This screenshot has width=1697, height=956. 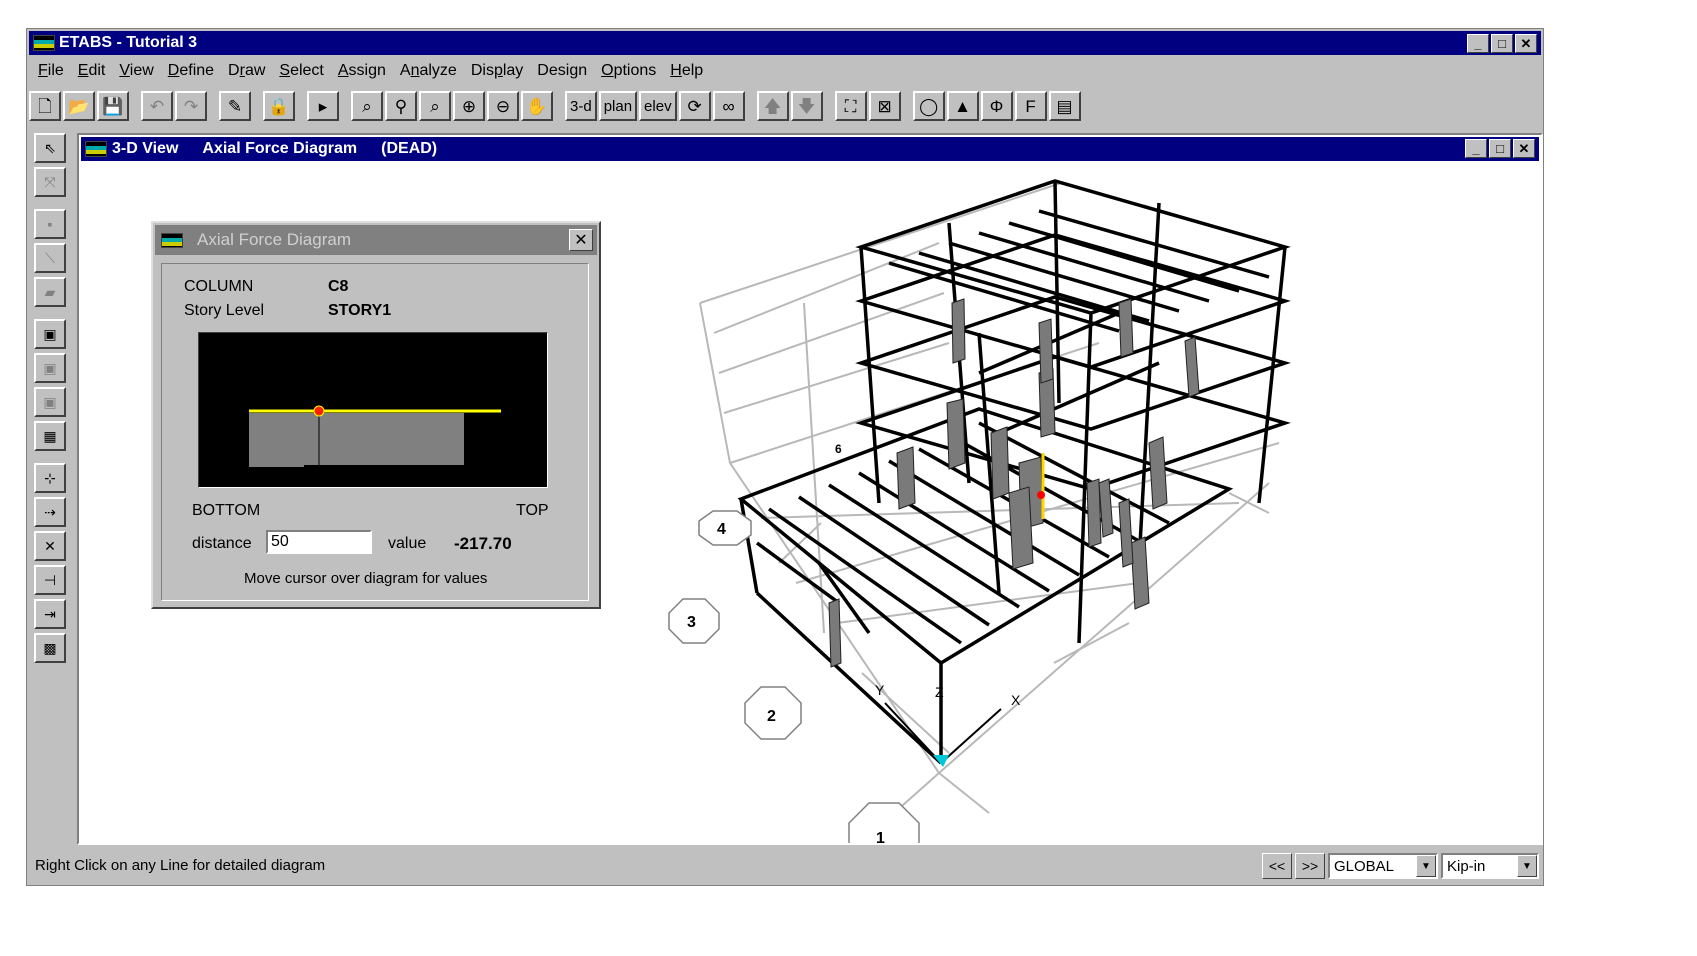 I want to click on coordinate-system-select: GLOBAL ▼, so click(x=1383, y=866).